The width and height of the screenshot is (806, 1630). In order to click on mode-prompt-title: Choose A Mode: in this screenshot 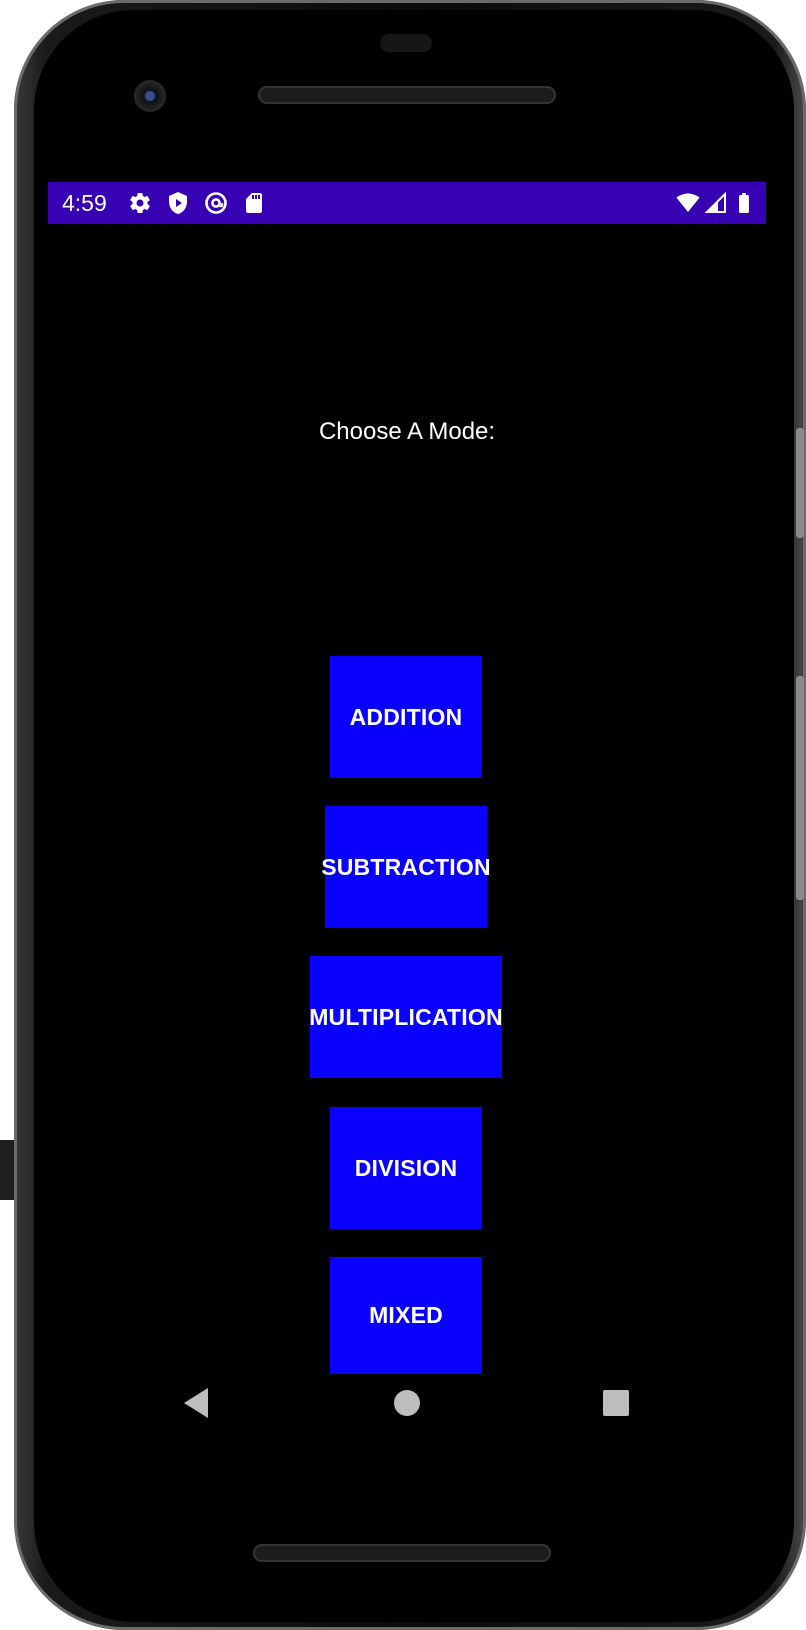, I will do `click(407, 431)`.